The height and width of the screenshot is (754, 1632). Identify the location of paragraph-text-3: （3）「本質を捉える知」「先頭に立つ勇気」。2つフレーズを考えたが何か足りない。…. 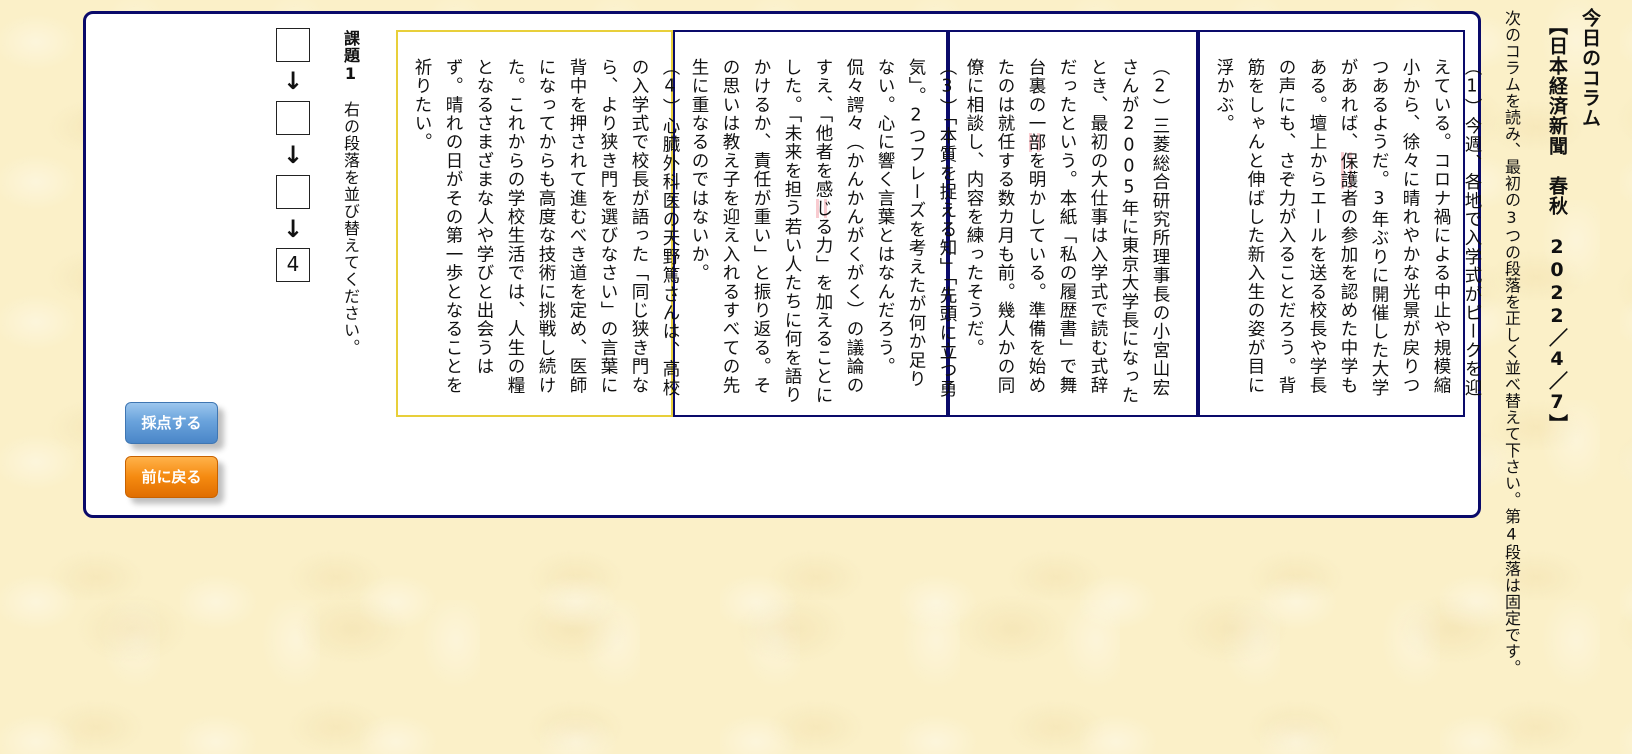
(823, 231).